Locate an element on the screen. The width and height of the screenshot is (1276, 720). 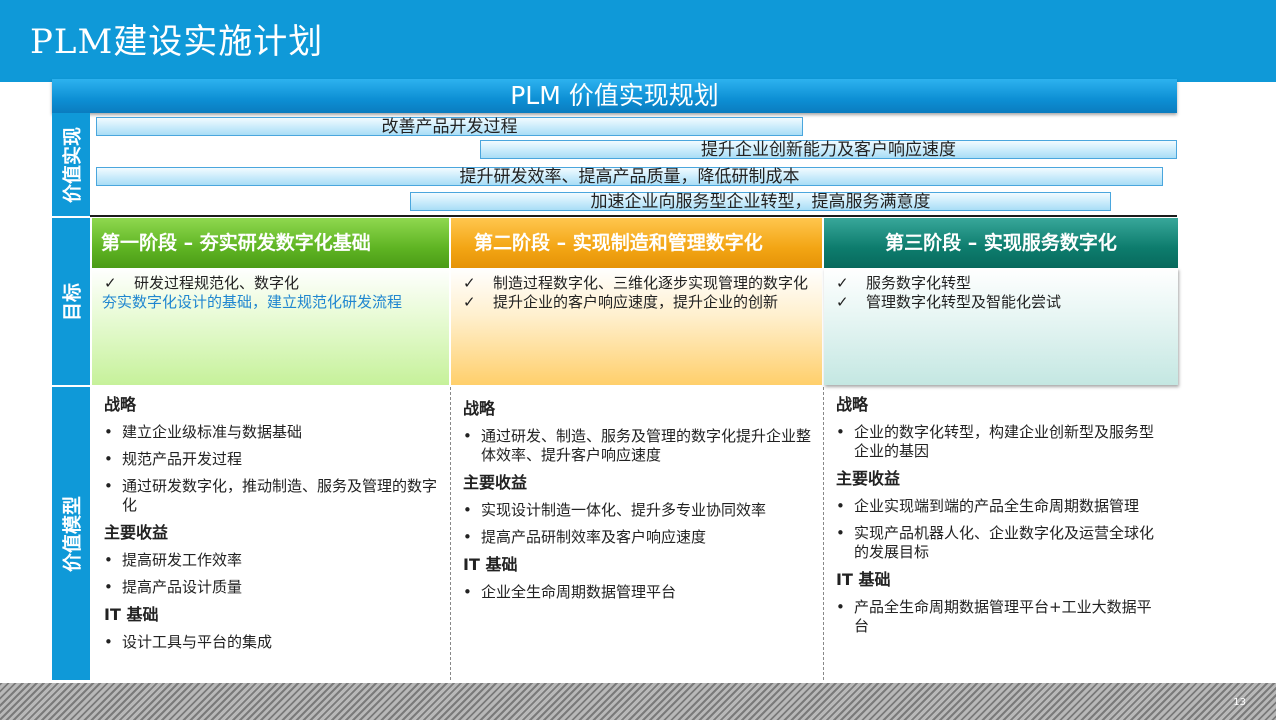
title-banner: PLM建设实施计划 is located at coordinates (638, 41).